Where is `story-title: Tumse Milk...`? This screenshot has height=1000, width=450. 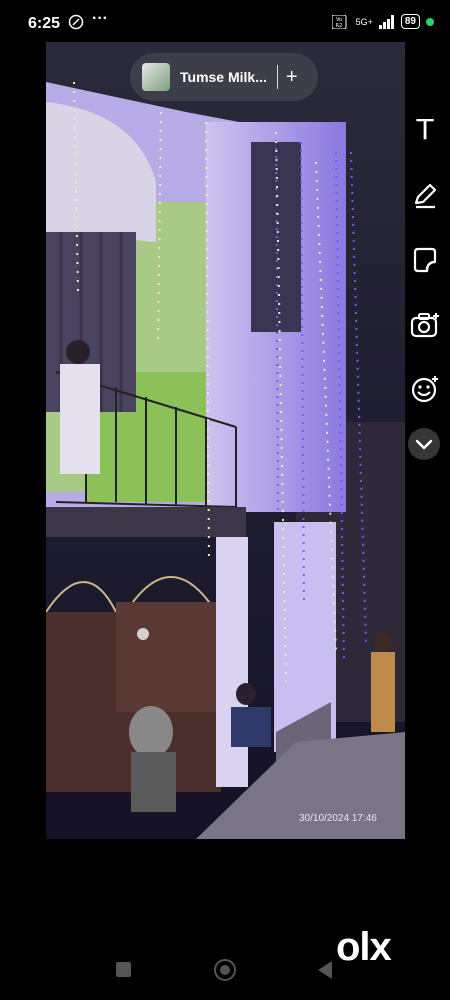
story-title: Tumse Milk... is located at coordinates (223, 77).